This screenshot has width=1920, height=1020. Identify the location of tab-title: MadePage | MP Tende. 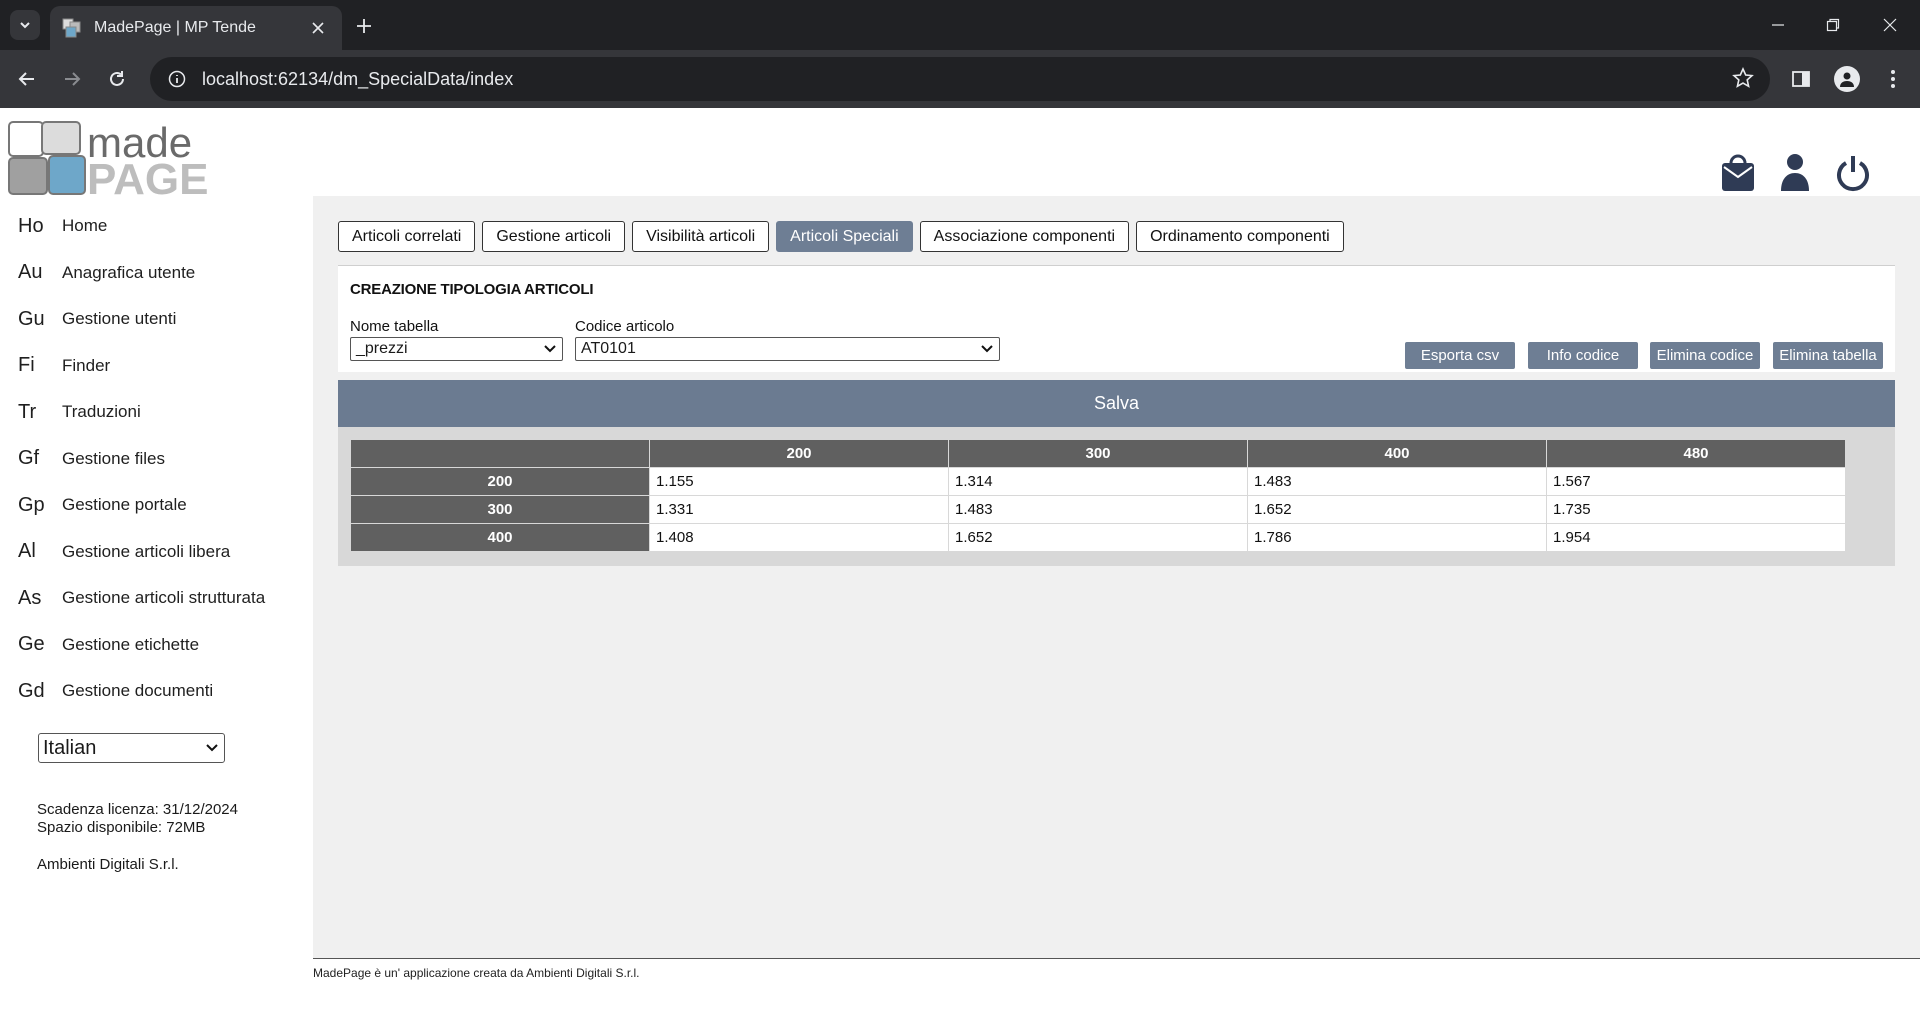
(175, 27).